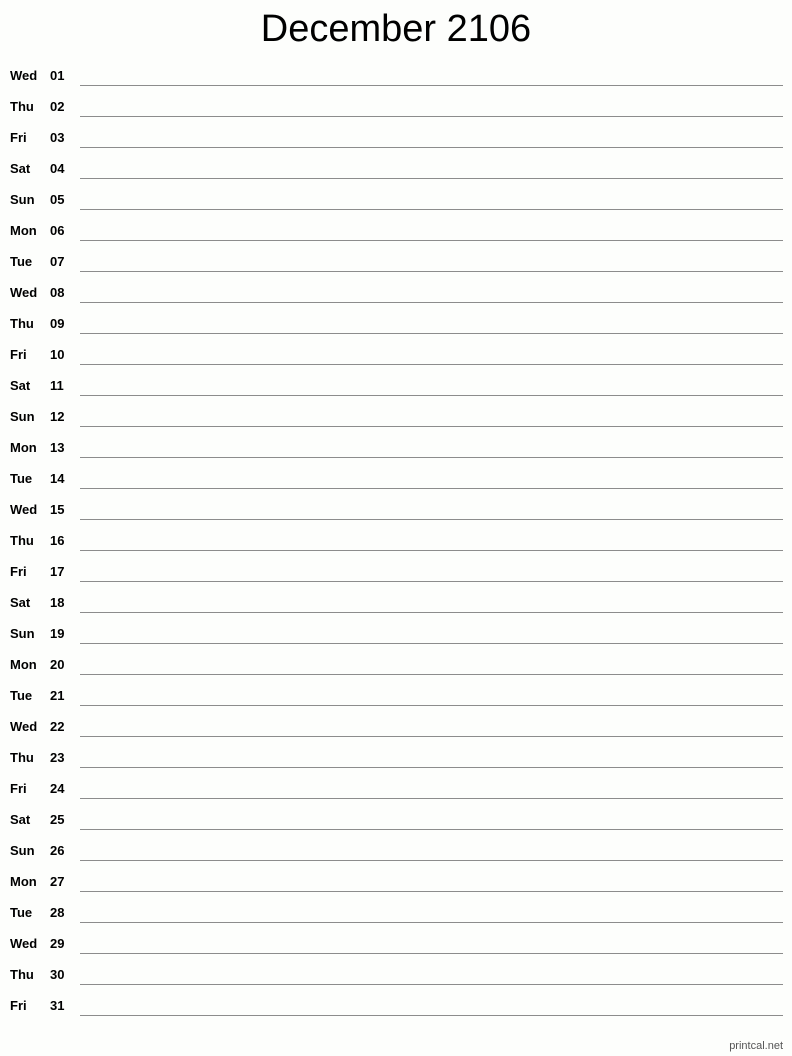 The height and width of the screenshot is (1056, 792). I want to click on day-row: Mon 27, so click(396, 889).